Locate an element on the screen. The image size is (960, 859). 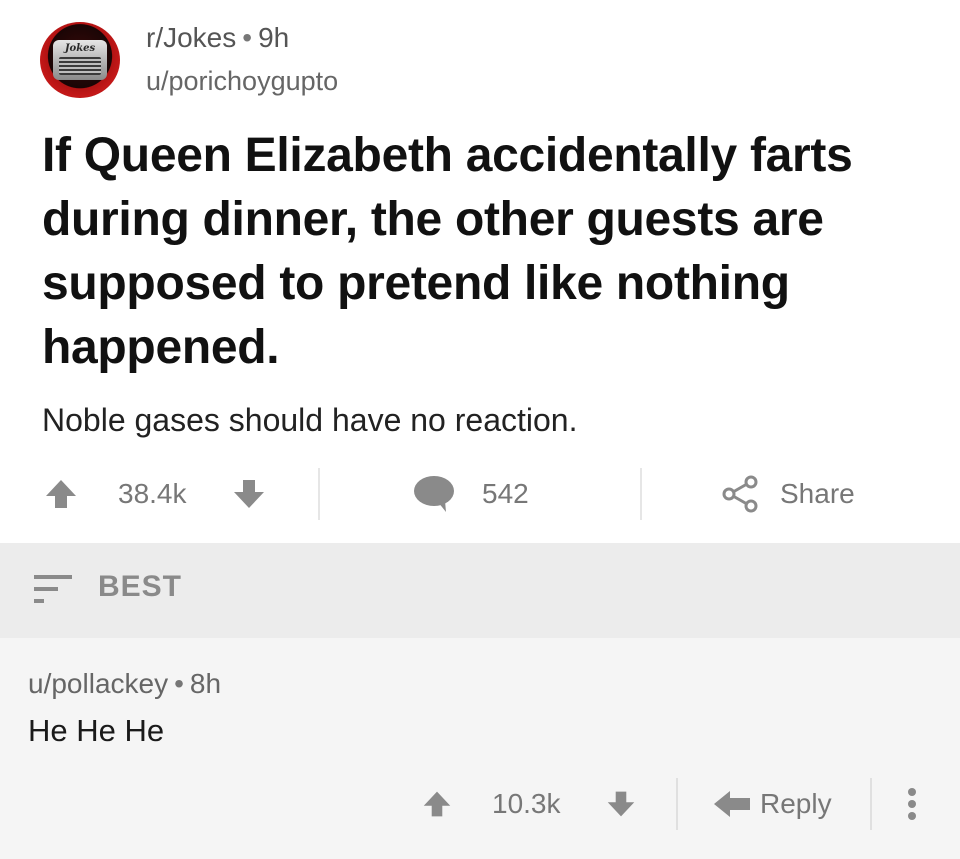
comment-body: He He He is located at coordinates (96, 730).